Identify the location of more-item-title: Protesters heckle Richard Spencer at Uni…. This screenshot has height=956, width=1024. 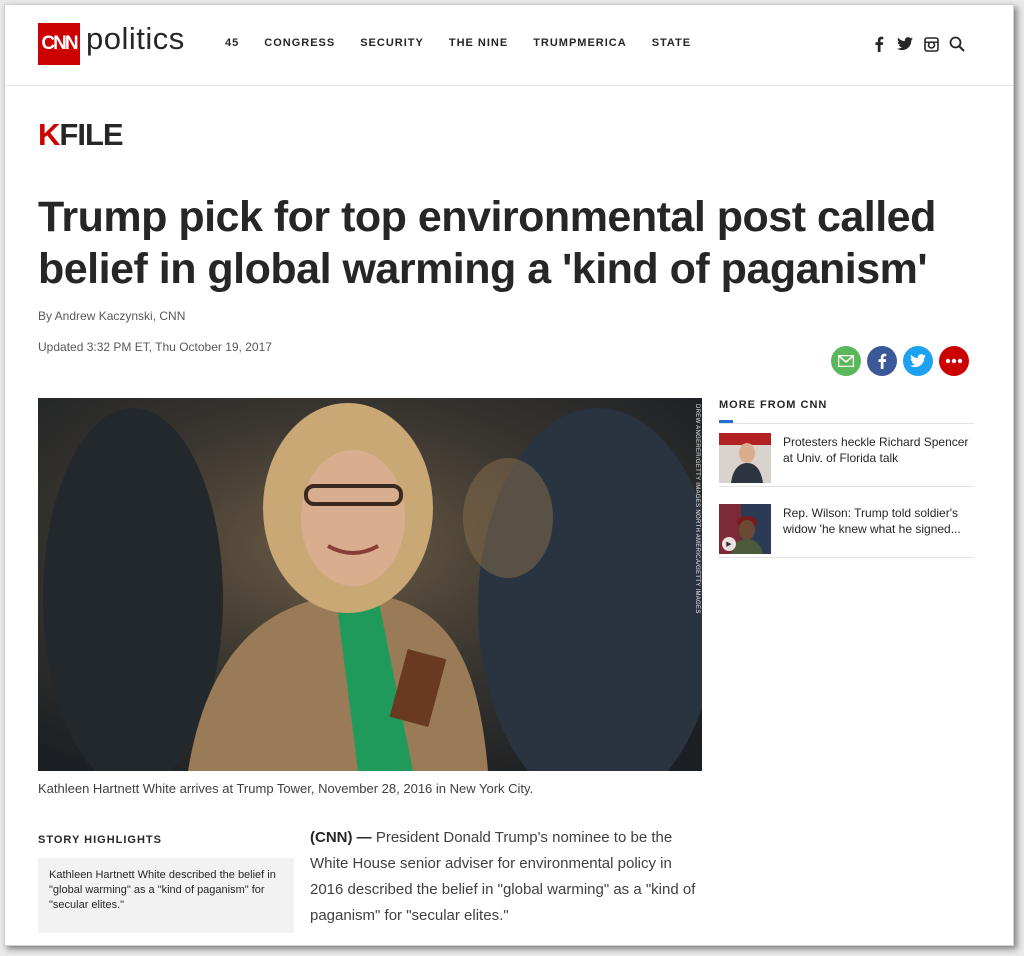
(878, 450).